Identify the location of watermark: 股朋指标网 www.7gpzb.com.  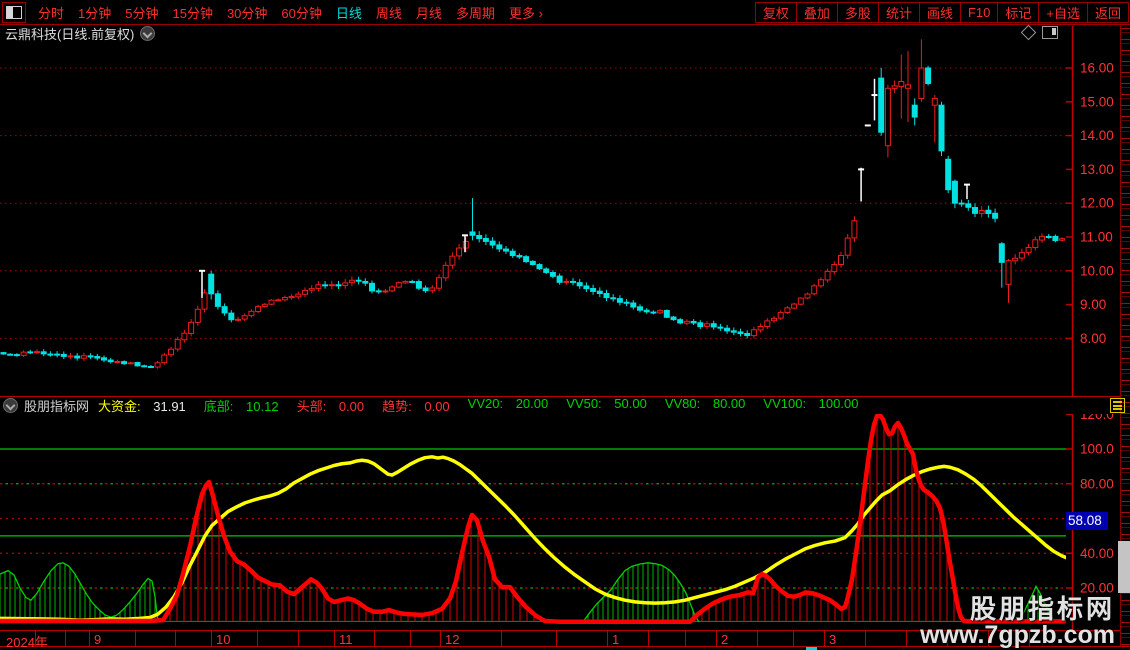
(1017, 622).